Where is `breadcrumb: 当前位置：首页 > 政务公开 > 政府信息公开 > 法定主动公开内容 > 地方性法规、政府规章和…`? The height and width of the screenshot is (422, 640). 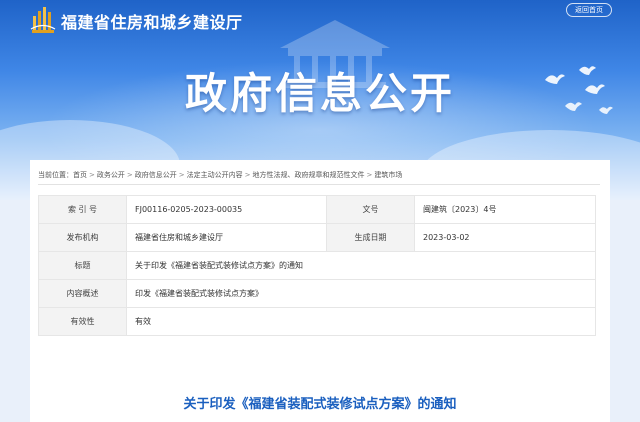
breadcrumb: 当前位置：首页 > 政务公开 > 政府信息公开 > 法定主动公开内容 > 地方性法规、政府规章和… is located at coordinates (220, 175).